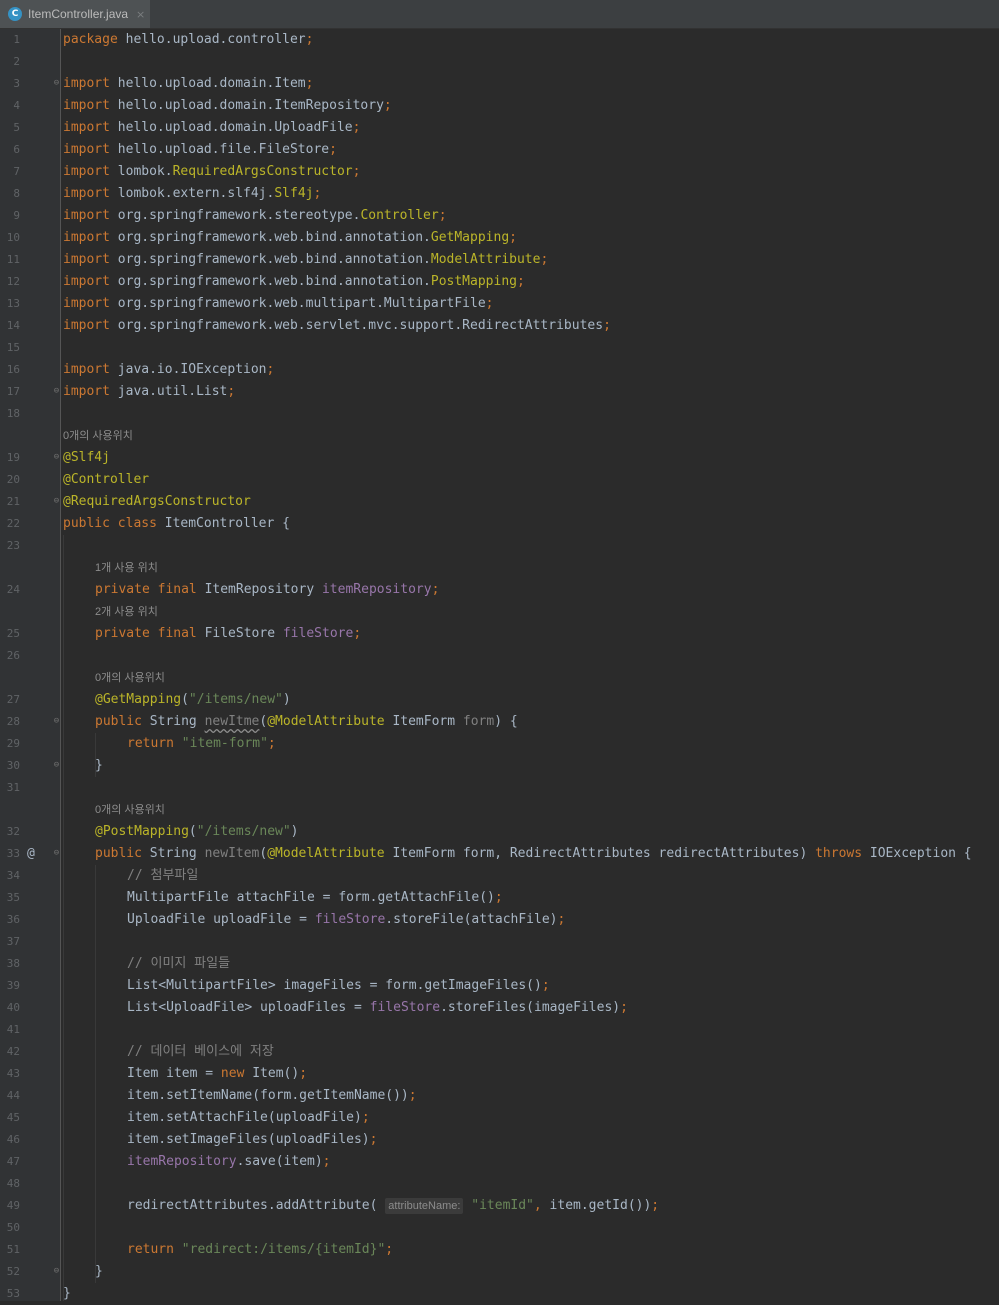 The height and width of the screenshot is (1305, 999). What do you see at coordinates (38, 1293) in the screenshot?
I see `code-line: 53}` at bounding box center [38, 1293].